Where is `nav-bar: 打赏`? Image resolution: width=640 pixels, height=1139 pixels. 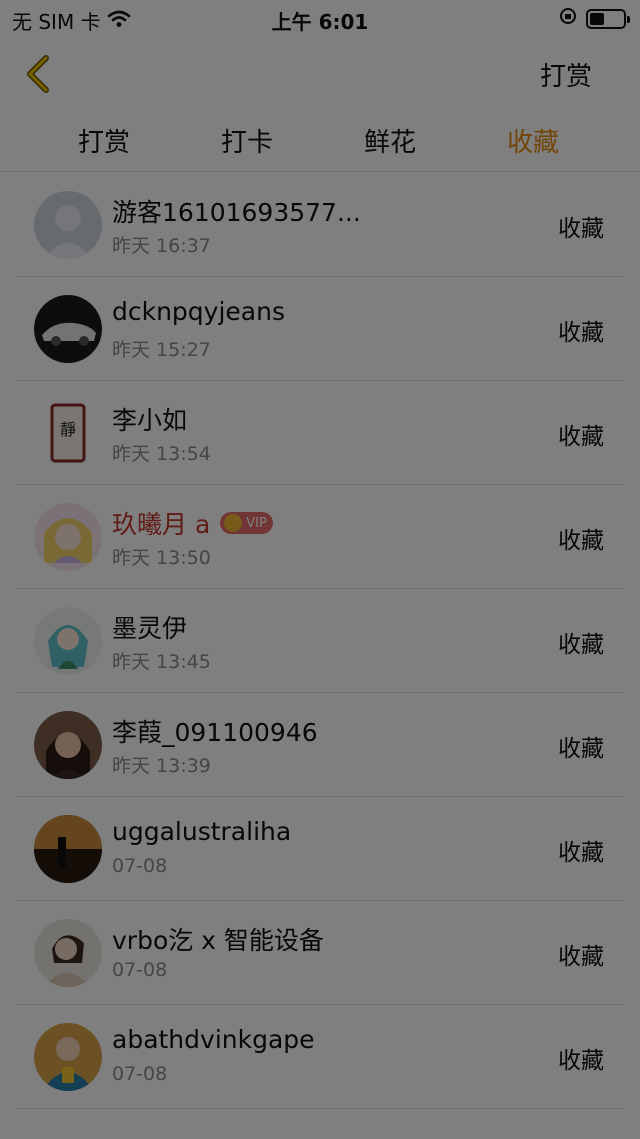 nav-bar: 打赏 is located at coordinates (320, 72).